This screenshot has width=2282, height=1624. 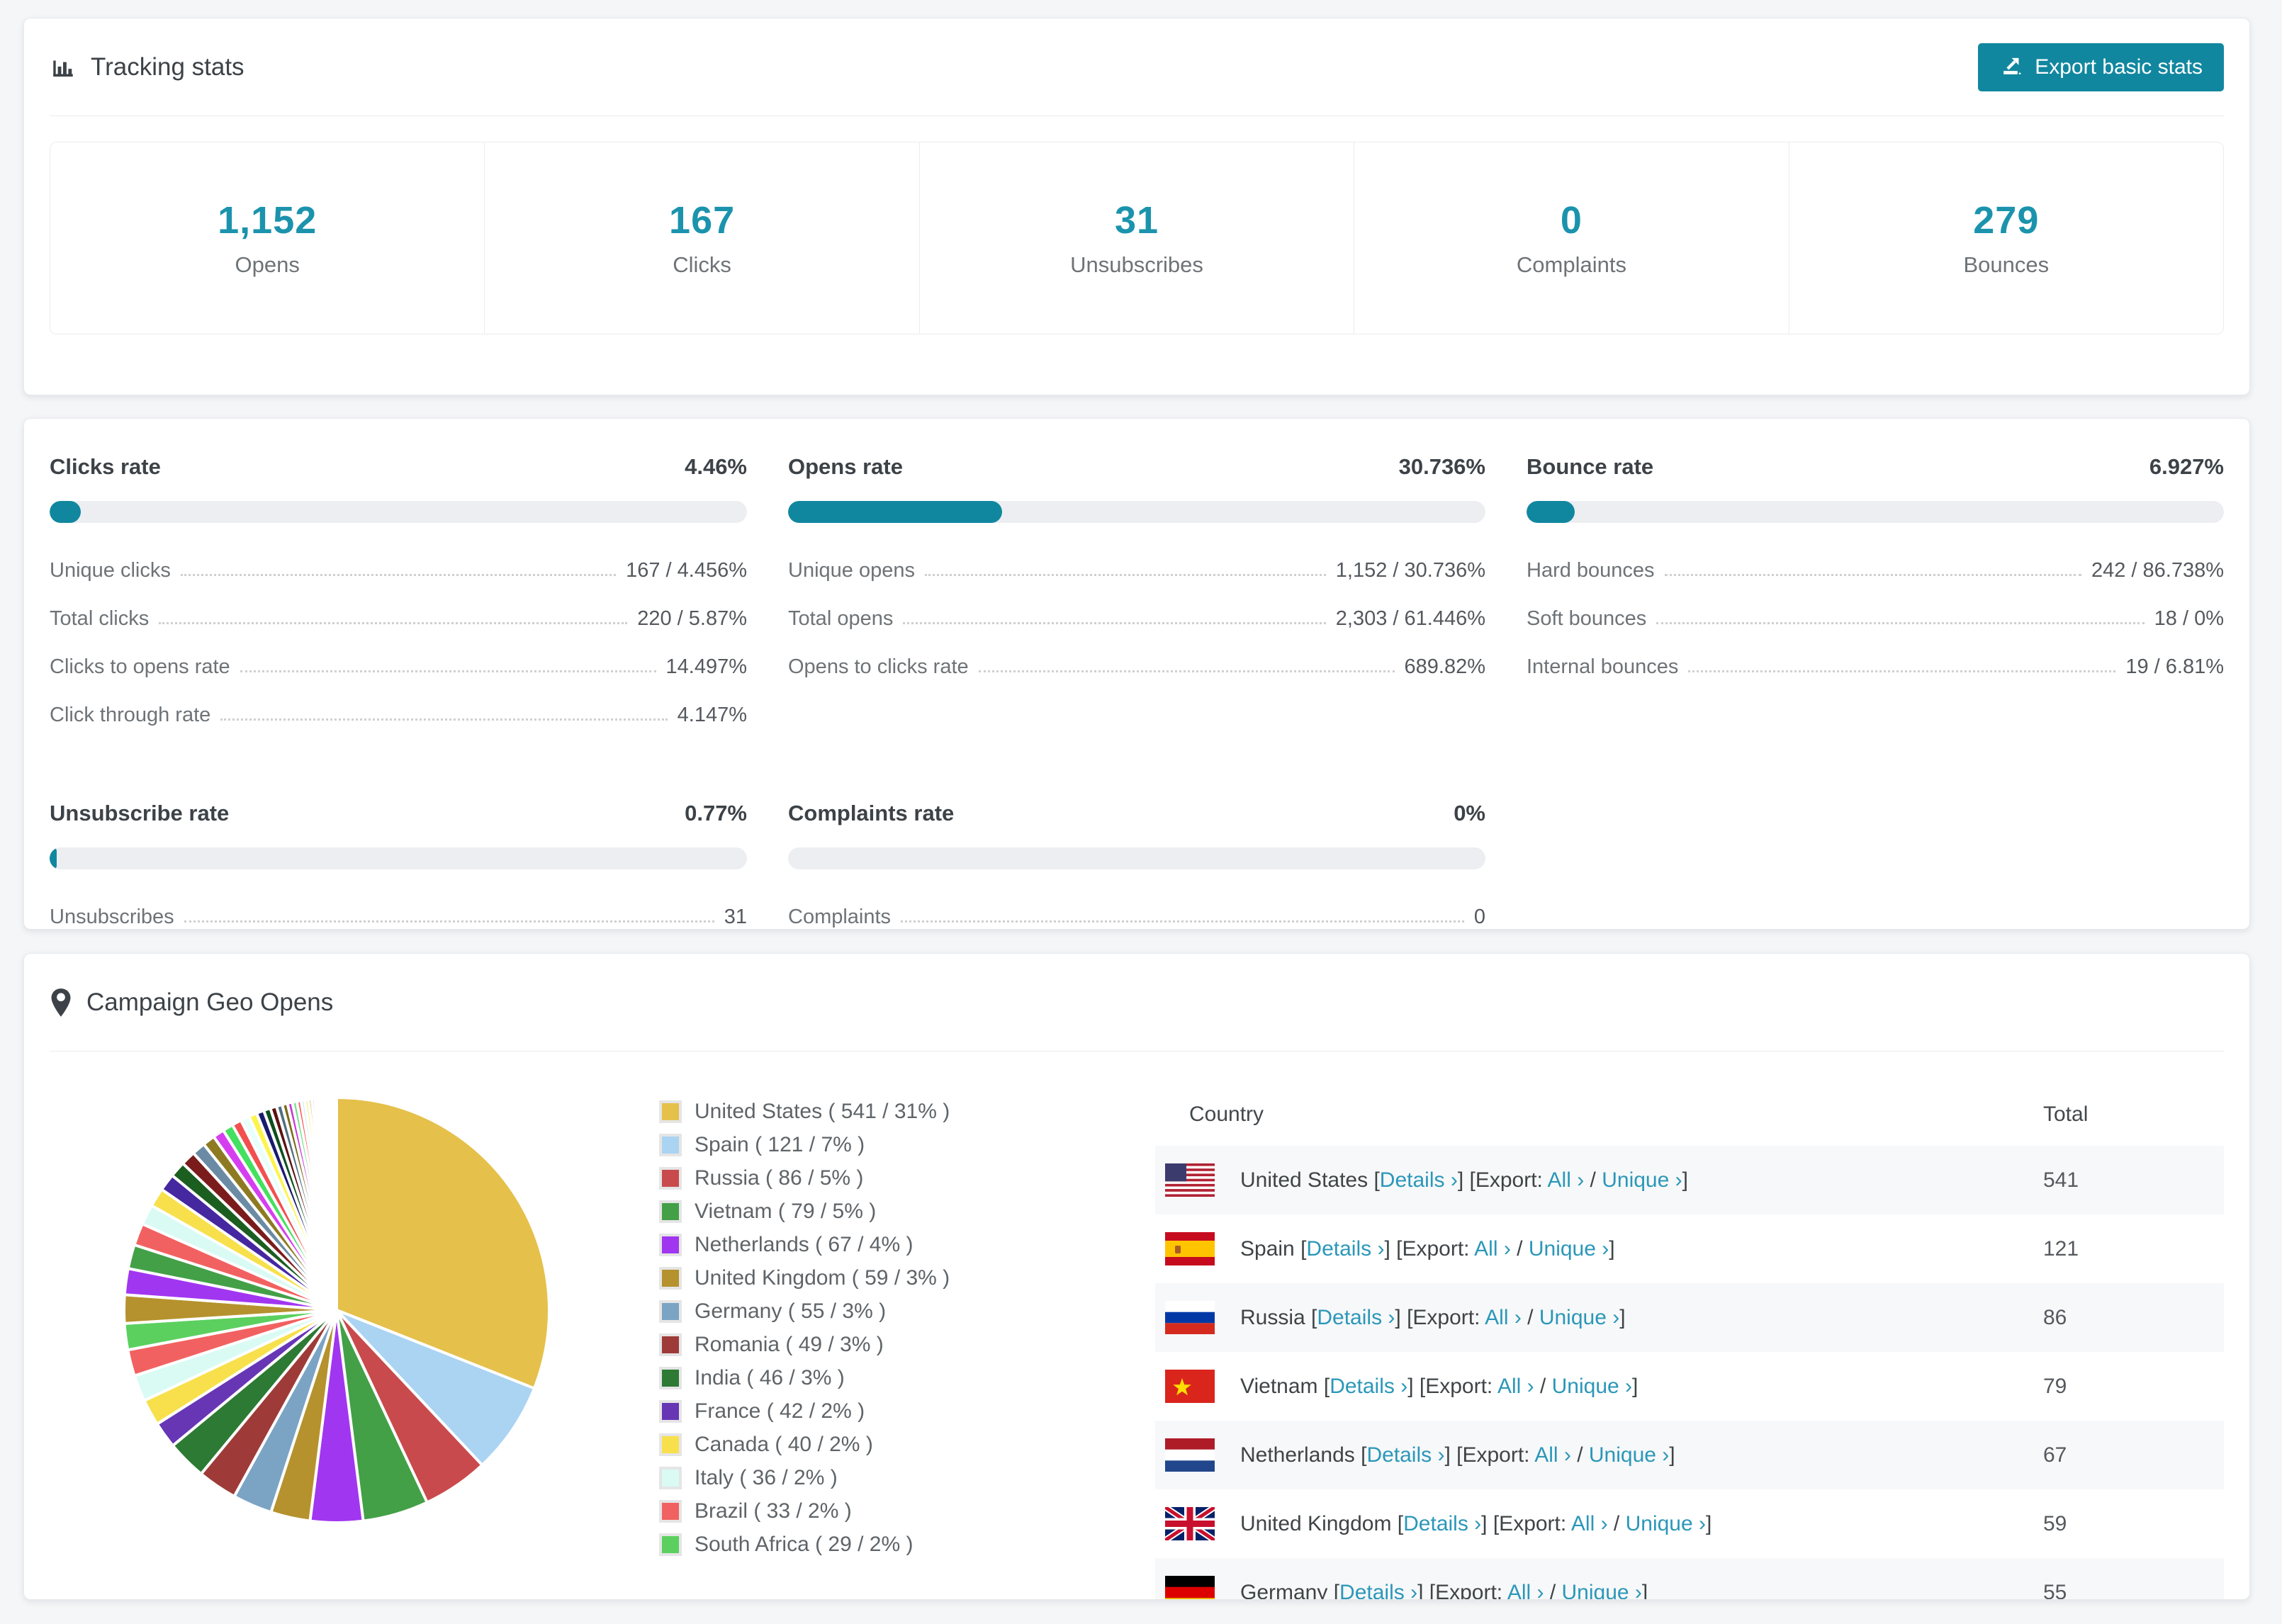 What do you see at coordinates (1136, 238) in the screenshot?
I see `summary-stat-box: 31 Unsubscribes` at bounding box center [1136, 238].